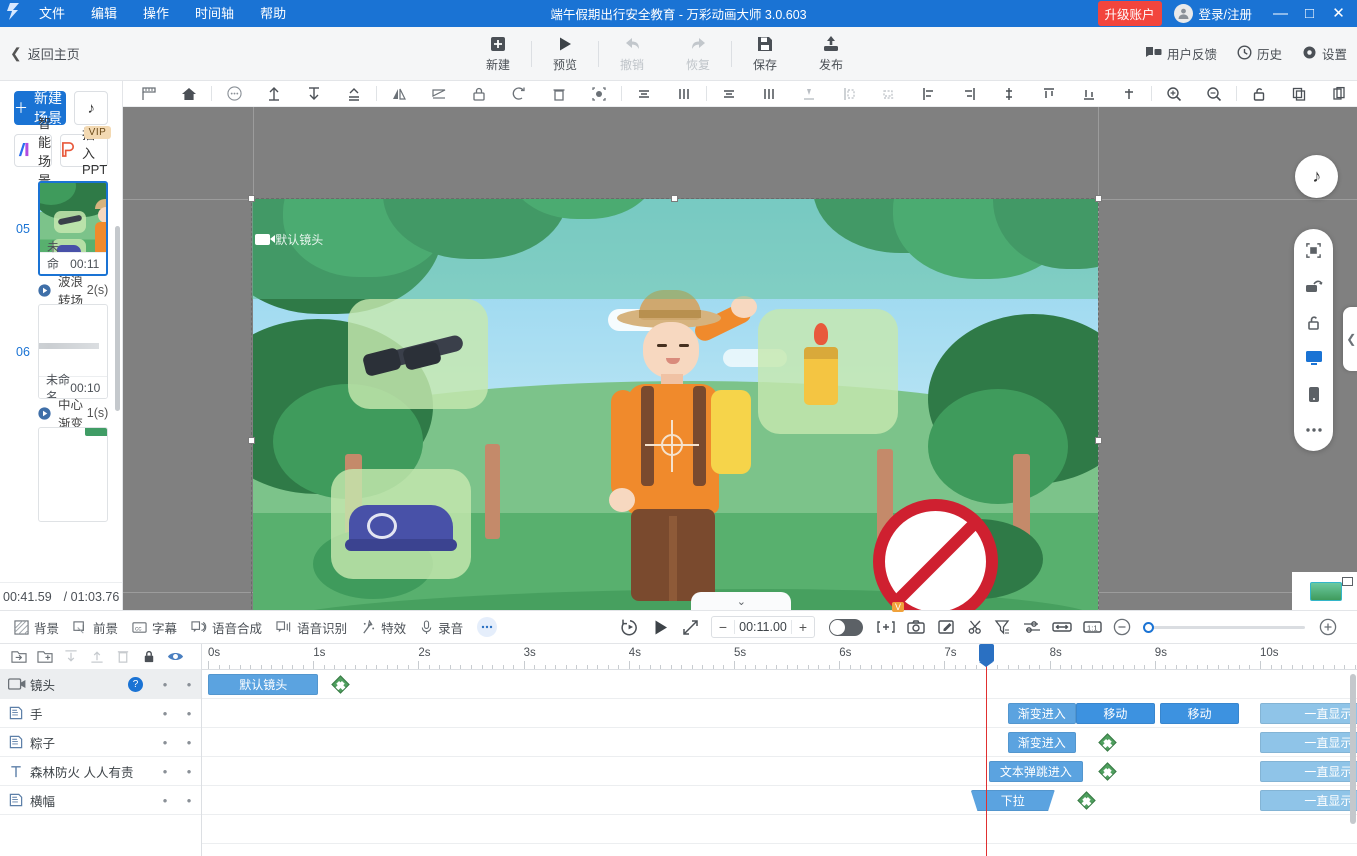 This screenshot has height=856, width=1357. Describe the element at coordinates (61, 414) in the screenshot. I see `scene-transition-item: 中心渐变 1(s)` at that location.